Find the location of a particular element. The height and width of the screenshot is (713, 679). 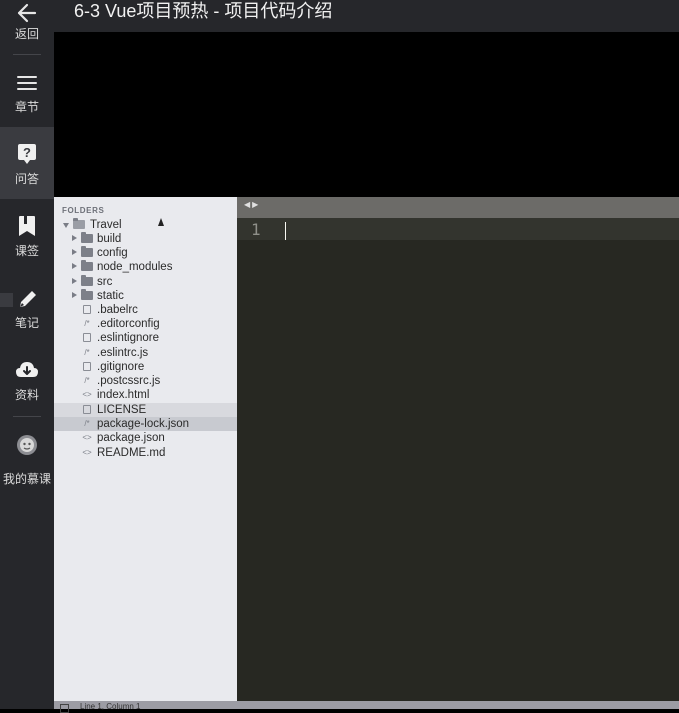

status-text: Line 1, Column 1 is located at coordinates (110, 706).